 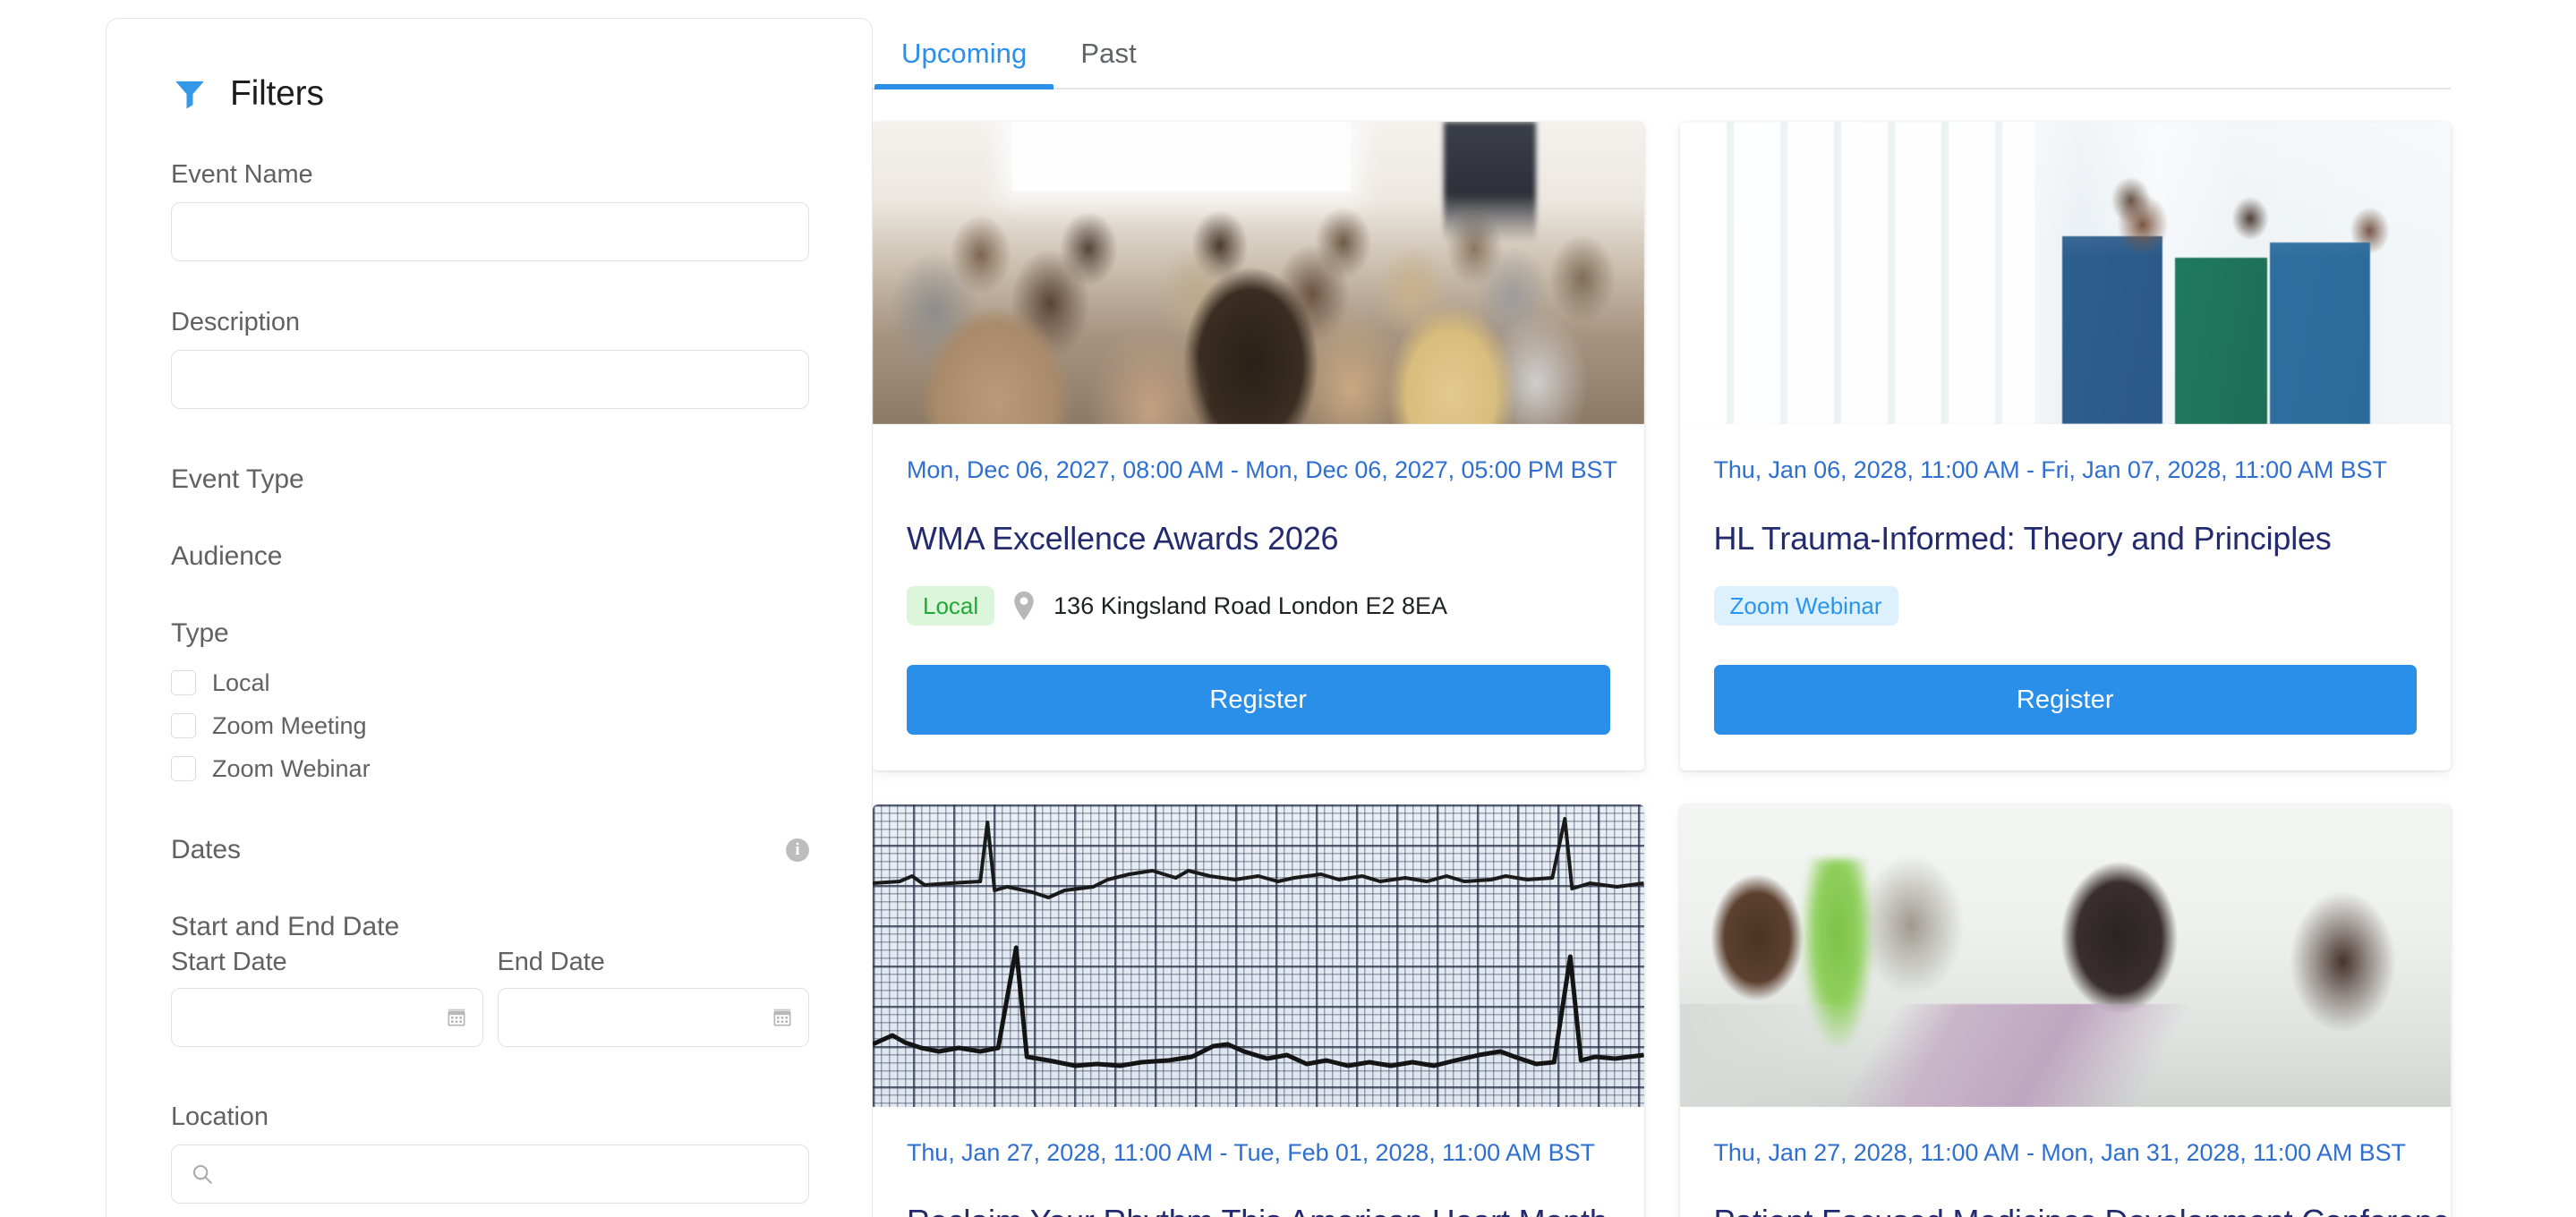 What do you see at coordinates (490, 94) in the screenshot?
I see `filters-header: Filters` at bounding box center [490, 94].